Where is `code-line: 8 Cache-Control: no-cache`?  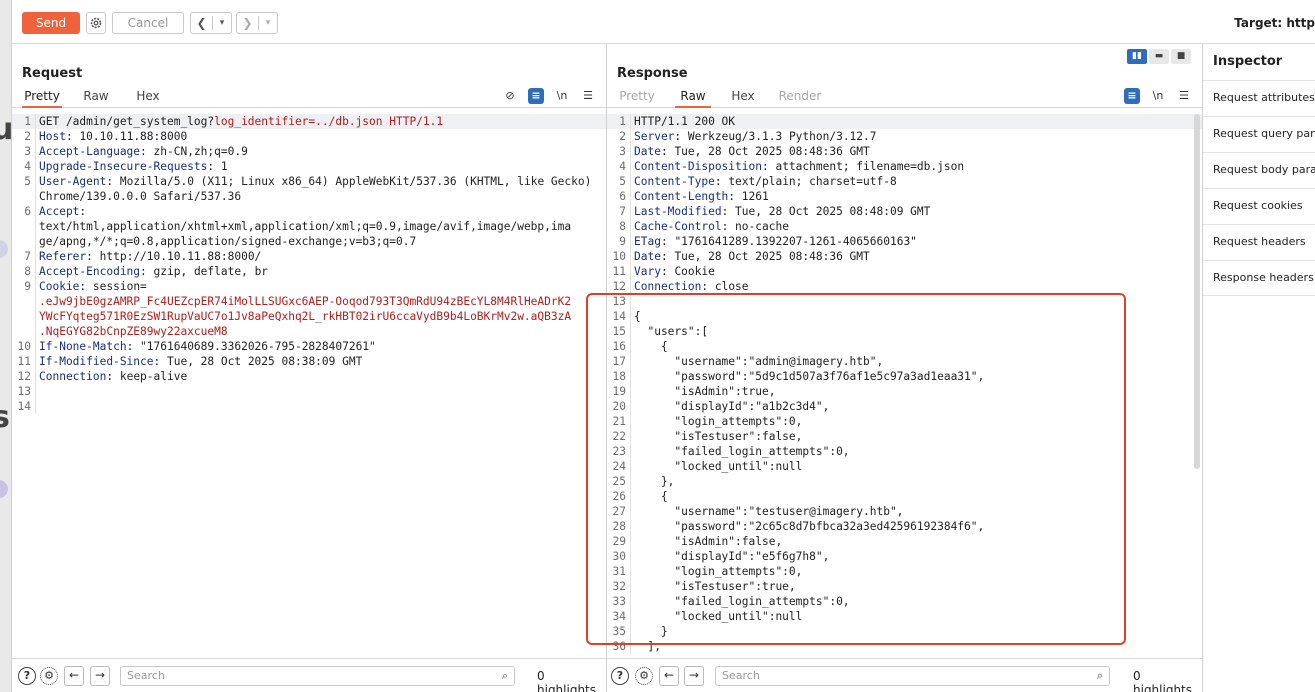
code-line: 8 Cache-Control: no-cache is located at coordinates (904, 226).